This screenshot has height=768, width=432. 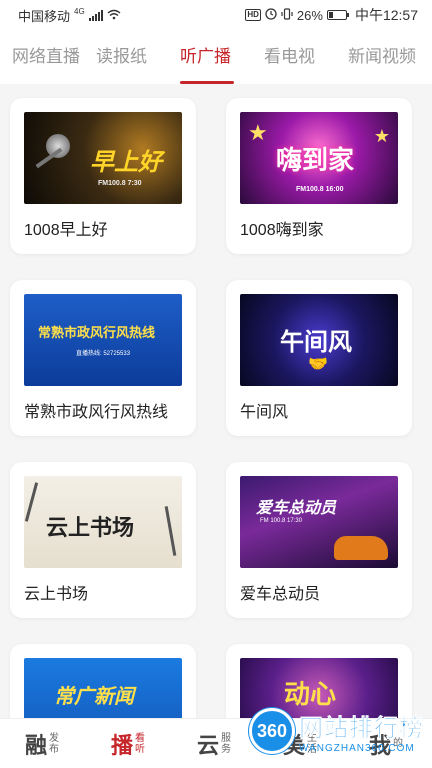 I want to click on radio-cover-image: 早上好 FM100.8 7:30, so click(x=103, y=158).